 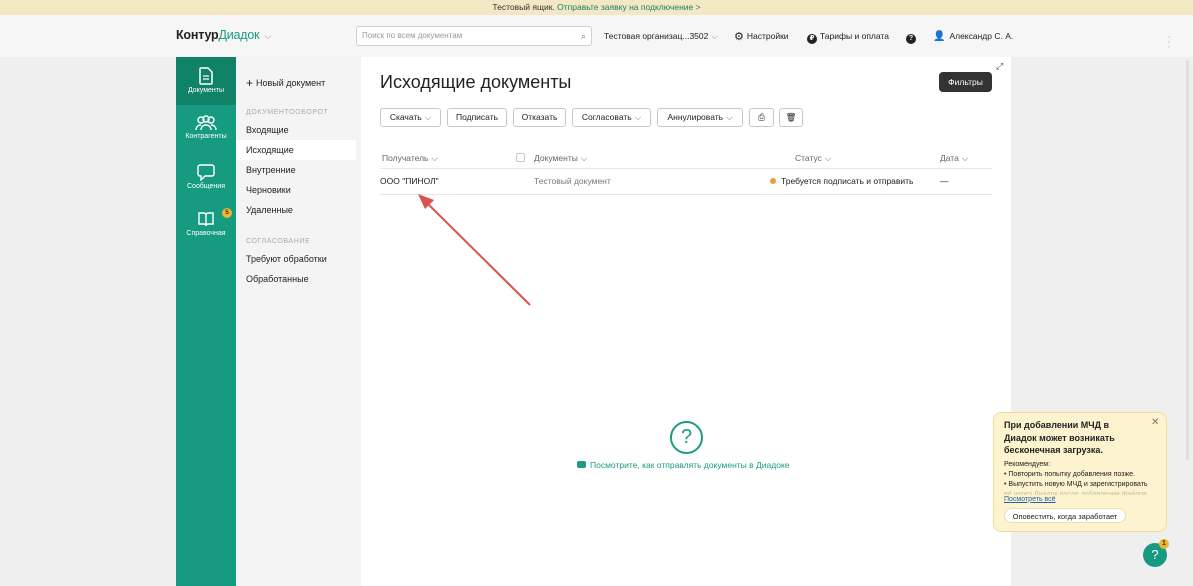 I want to click on notice-bullet: • Повторить попытку добавления позже., so click(x=1069, y=474).